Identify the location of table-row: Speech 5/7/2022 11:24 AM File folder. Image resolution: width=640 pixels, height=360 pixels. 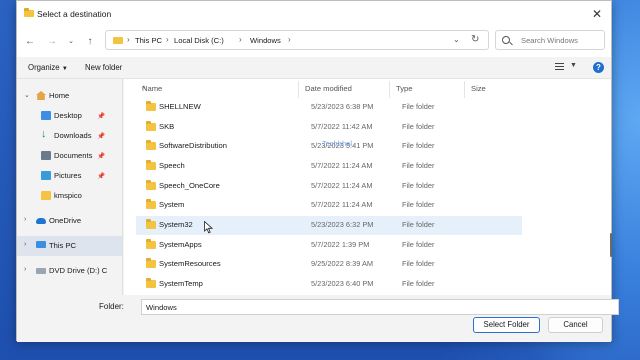
(329, 166).